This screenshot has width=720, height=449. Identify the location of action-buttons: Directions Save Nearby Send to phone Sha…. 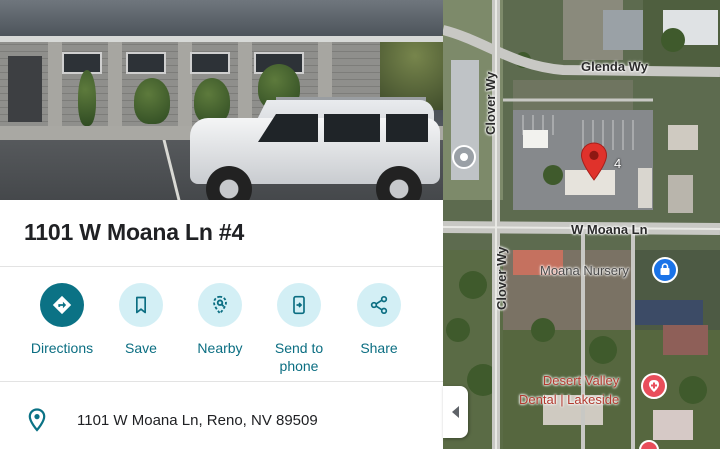
(221, 330).